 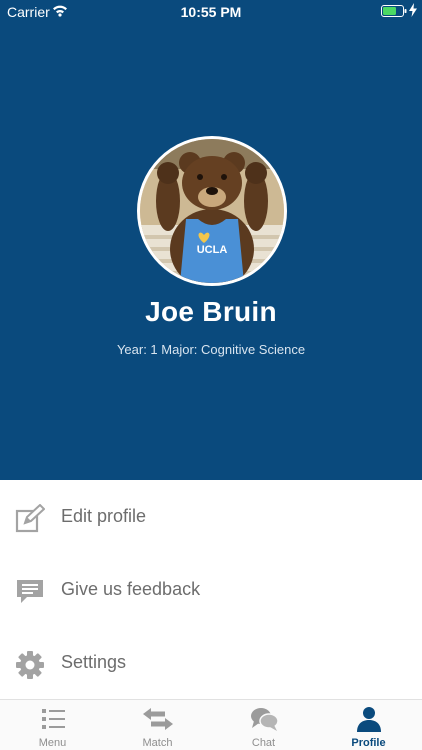 I want to click on edit-profile-label: Edit profile, so click(x=104, y=516).